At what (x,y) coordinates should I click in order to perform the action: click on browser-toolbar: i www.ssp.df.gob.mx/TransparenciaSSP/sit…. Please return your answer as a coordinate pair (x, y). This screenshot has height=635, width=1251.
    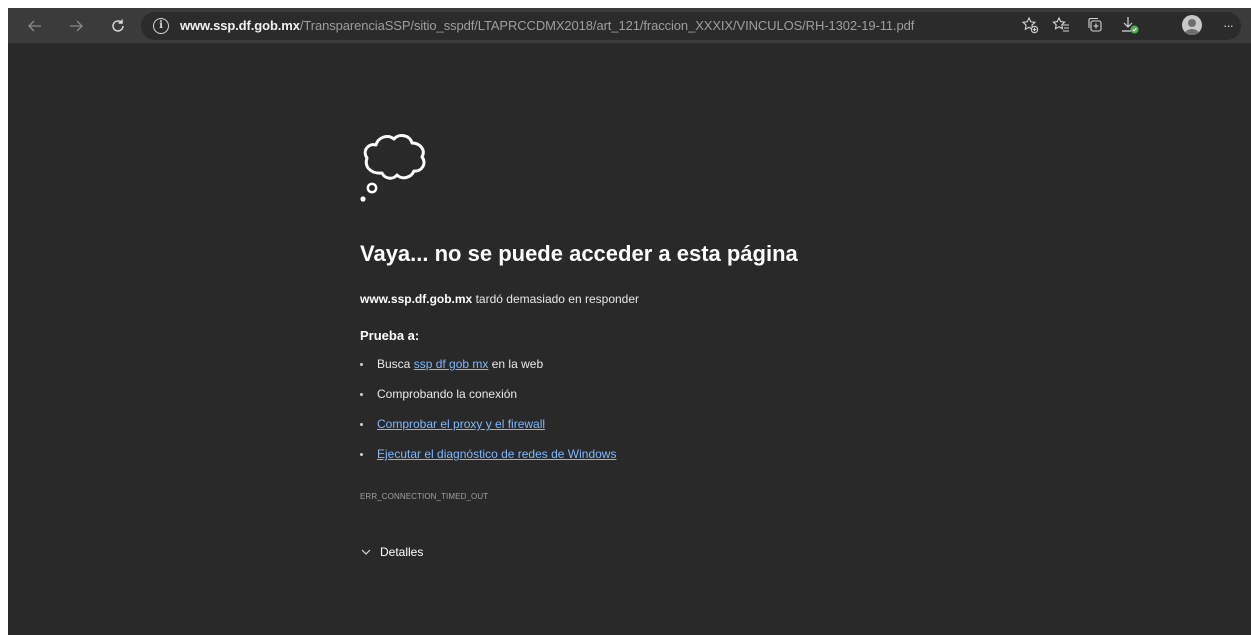
    Looking at the image, I should click on (629, 25).